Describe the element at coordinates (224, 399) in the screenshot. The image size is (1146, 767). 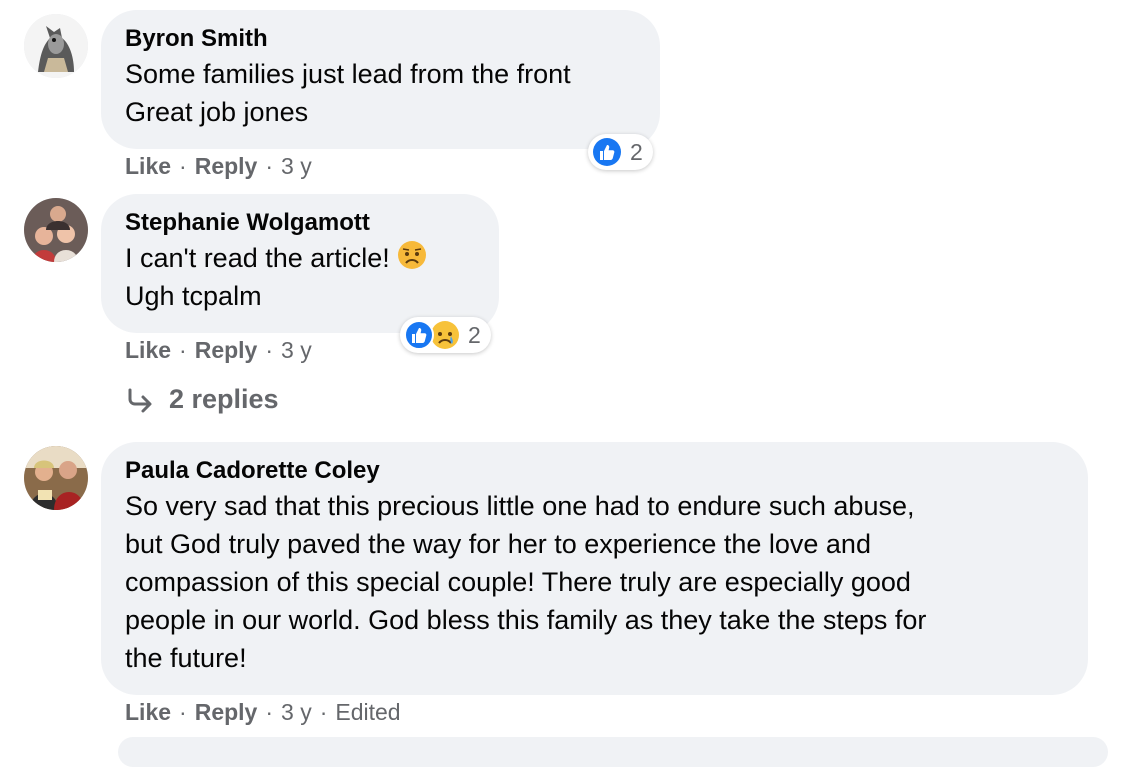
I see `replies-count-label: 2 replies` at that location.